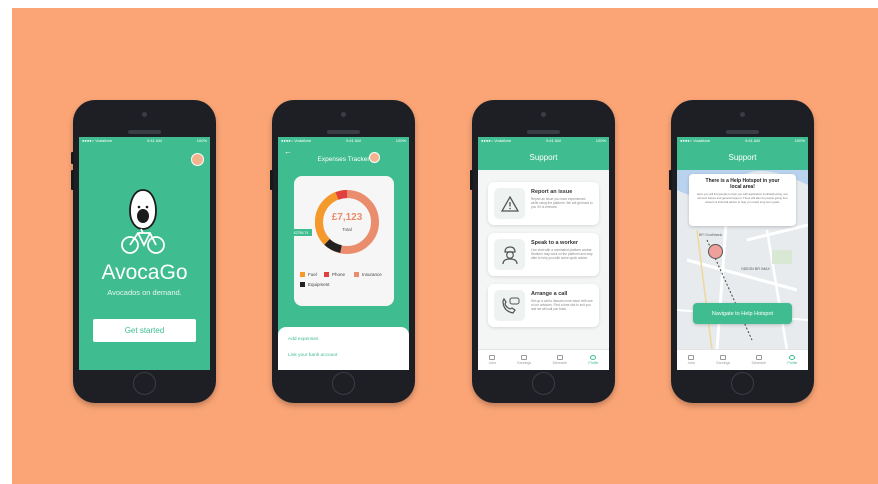  What do you see at coordinates (543, 359) in the screenshot?
I see `bottom-tab-bar: Jobs Earnings Schedule Profile` at bounding box center [543, 359].